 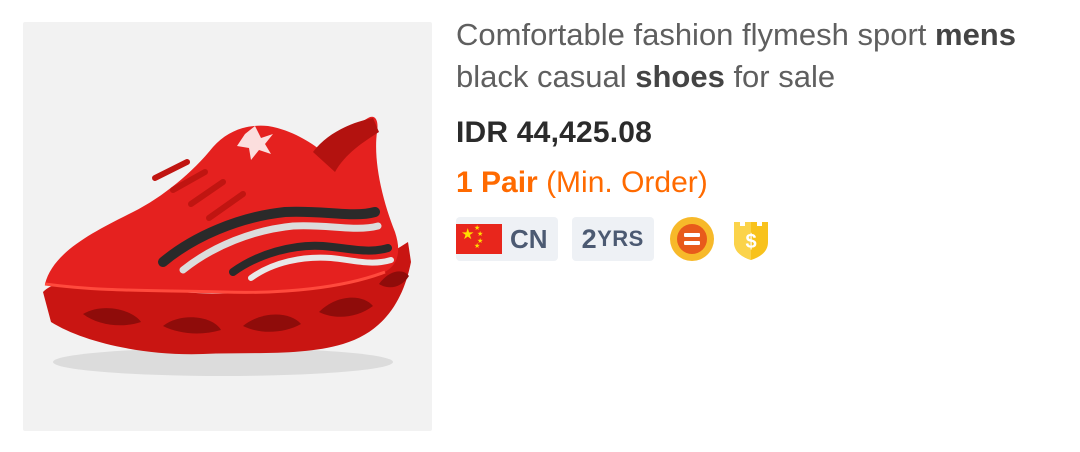 What do you see at coordinates (695, 34) in the screenshot?
I see `title-part: Comfortable fashion flymesh sport` at bounding box center [695, 34].